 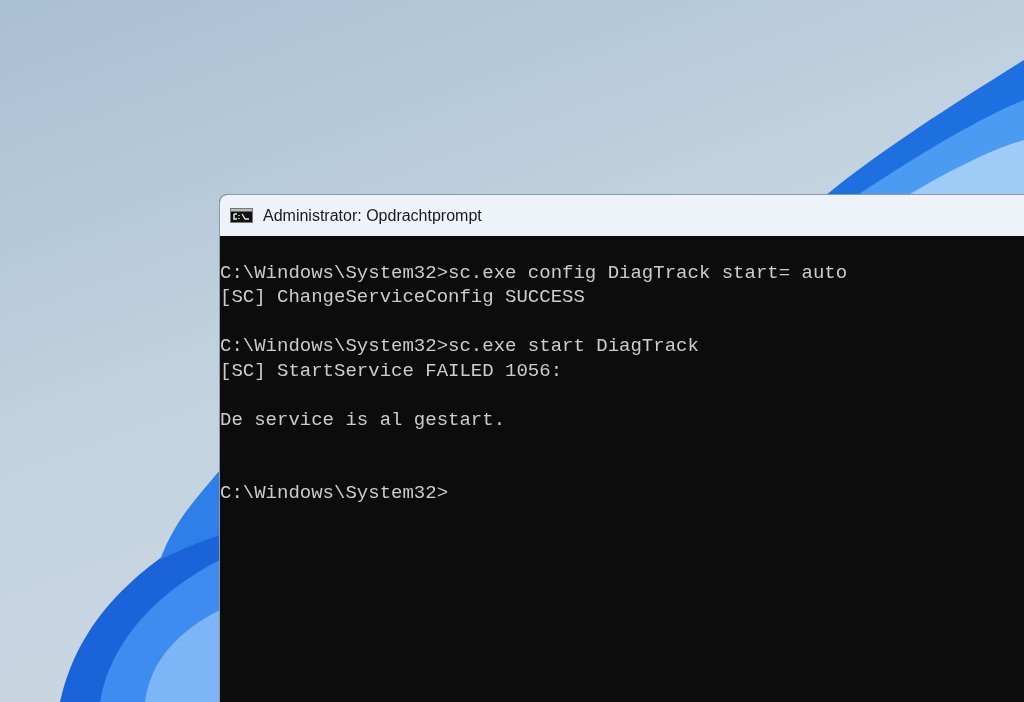 I want to click on output-line: [SC] ChangeServiceConfig SUCCESS, so click(x=402, y=297).